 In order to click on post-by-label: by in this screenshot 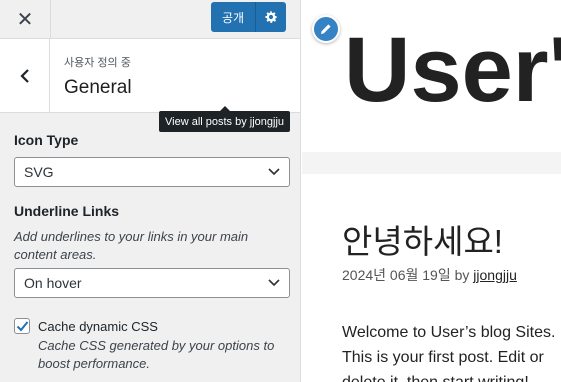, I will do `click(462, 275)`.